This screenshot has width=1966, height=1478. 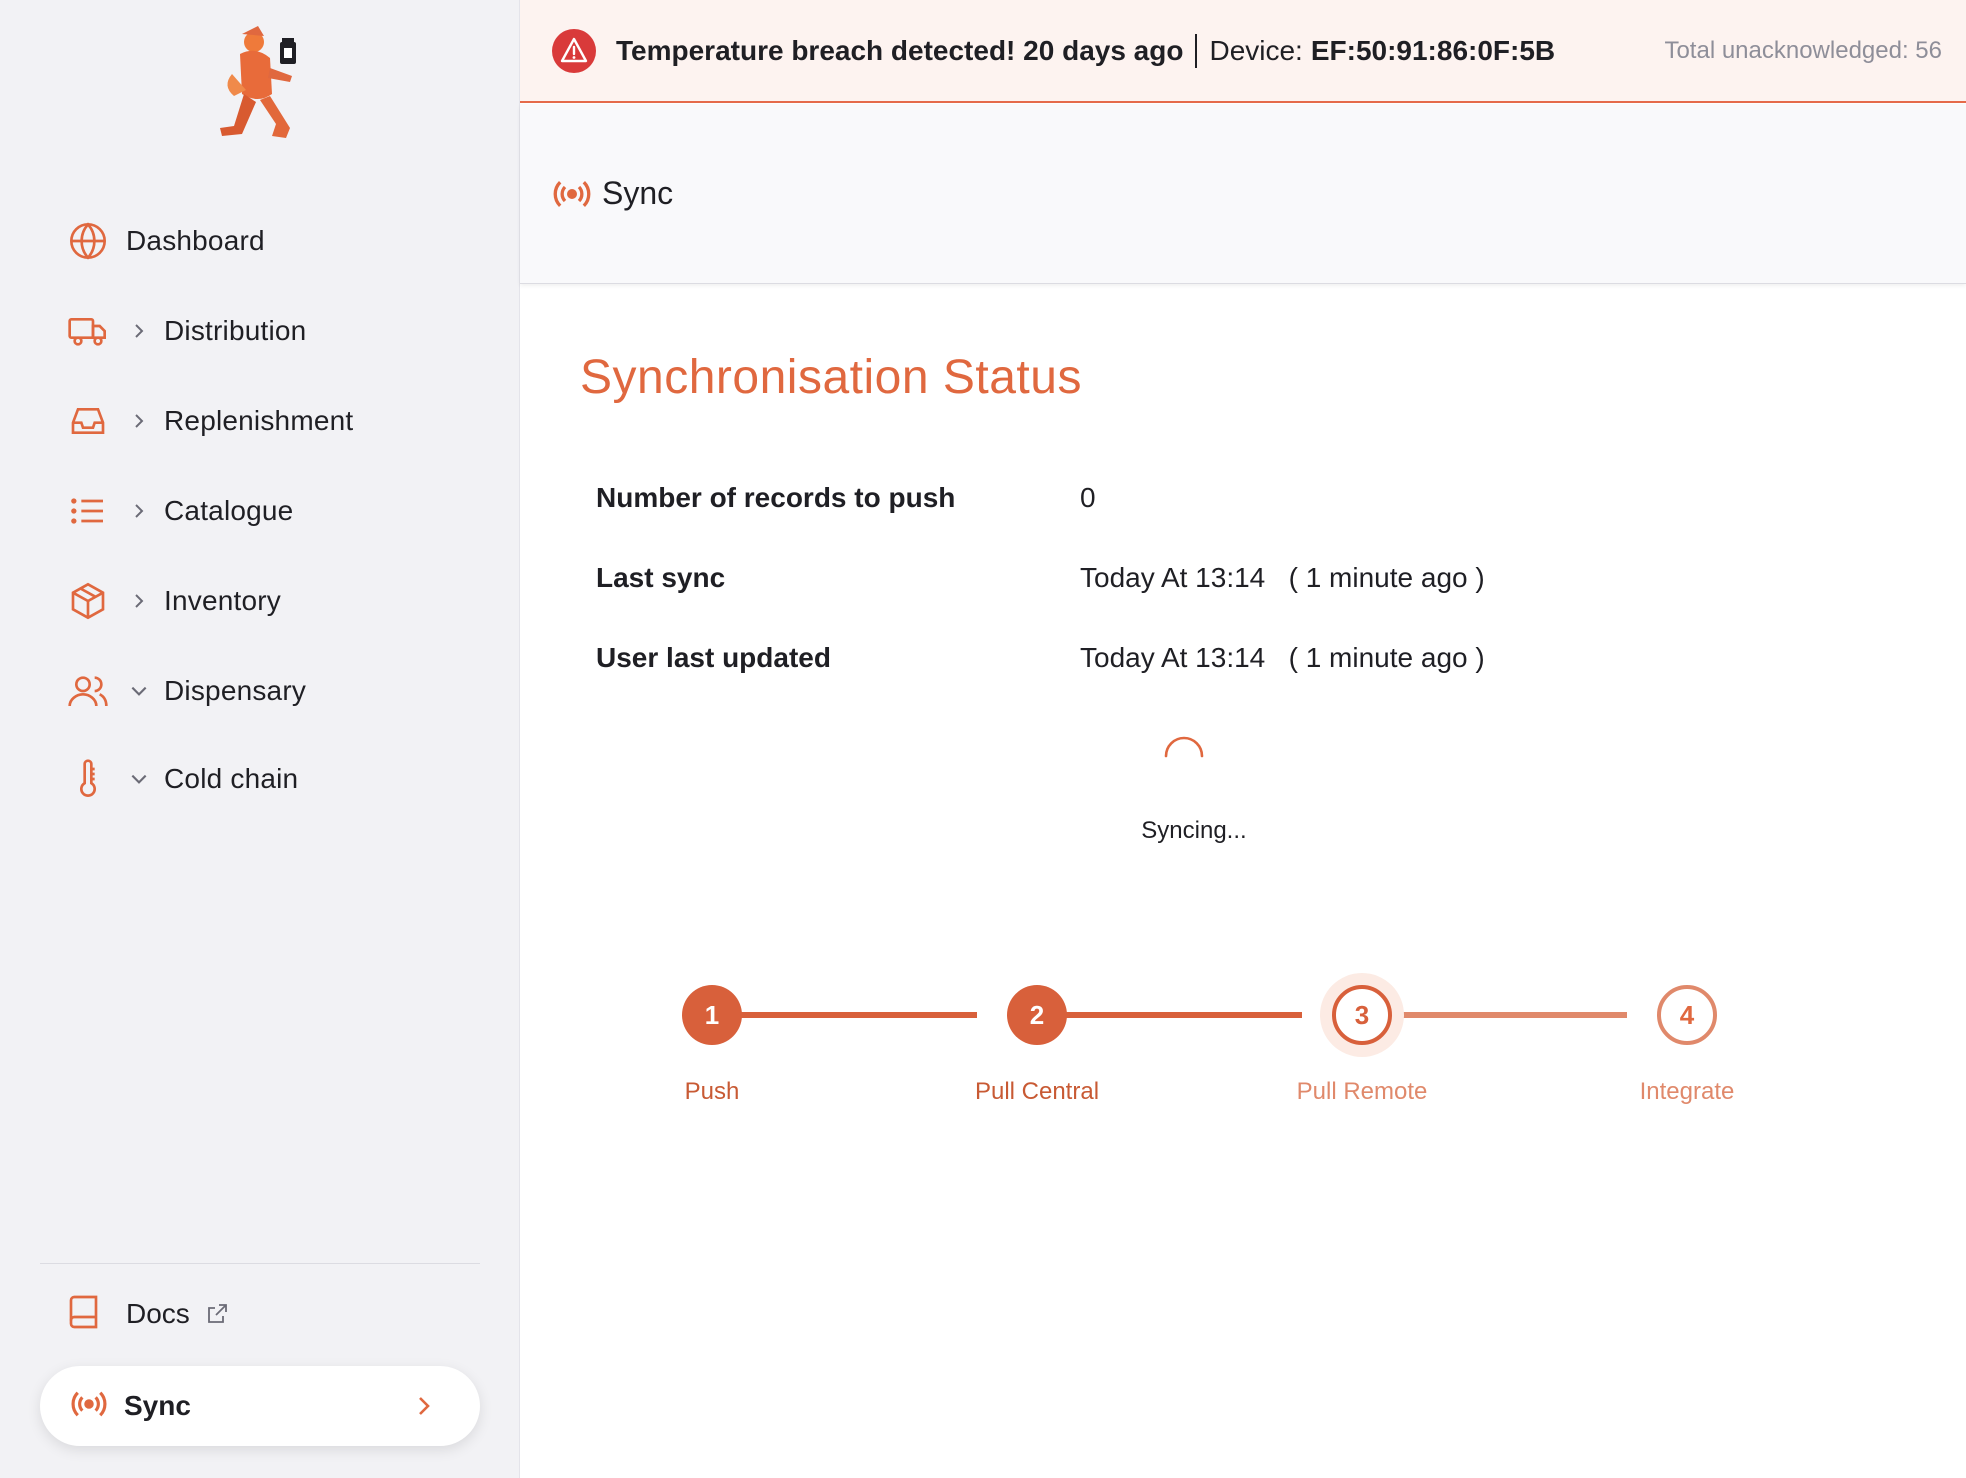 I want to click on sidebar-item-catalogue: Catalogue, so click(x=179, y=511).